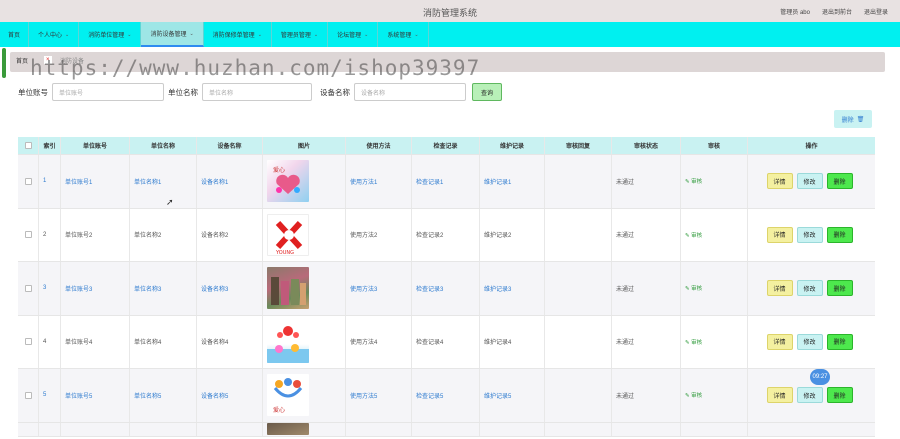  I want to click on header-device: 设备名称, so click(230, 145).